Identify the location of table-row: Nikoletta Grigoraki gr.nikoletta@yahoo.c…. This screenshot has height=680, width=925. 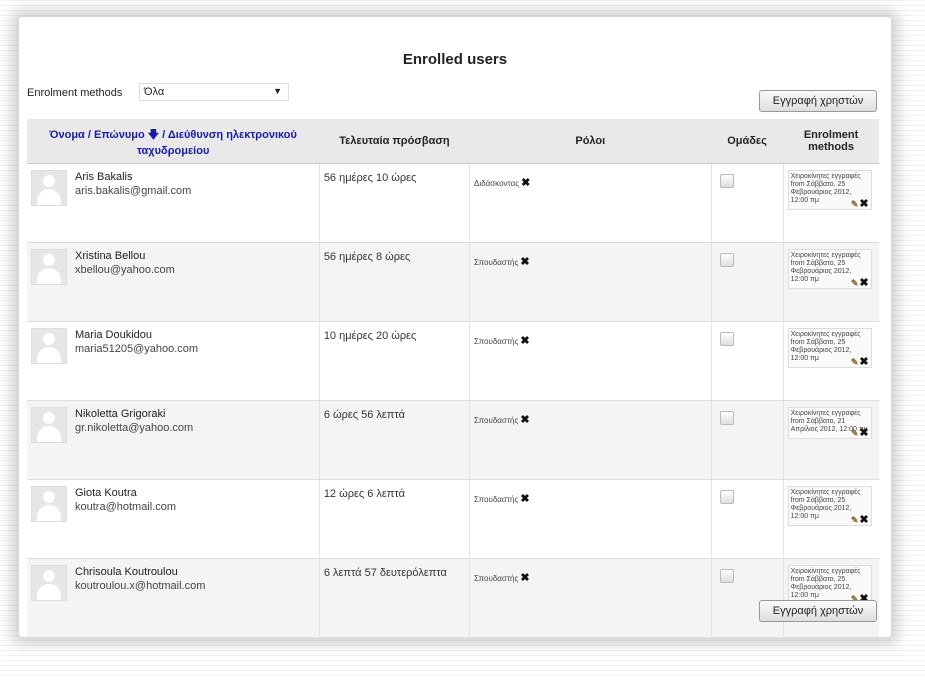
(453, 440).